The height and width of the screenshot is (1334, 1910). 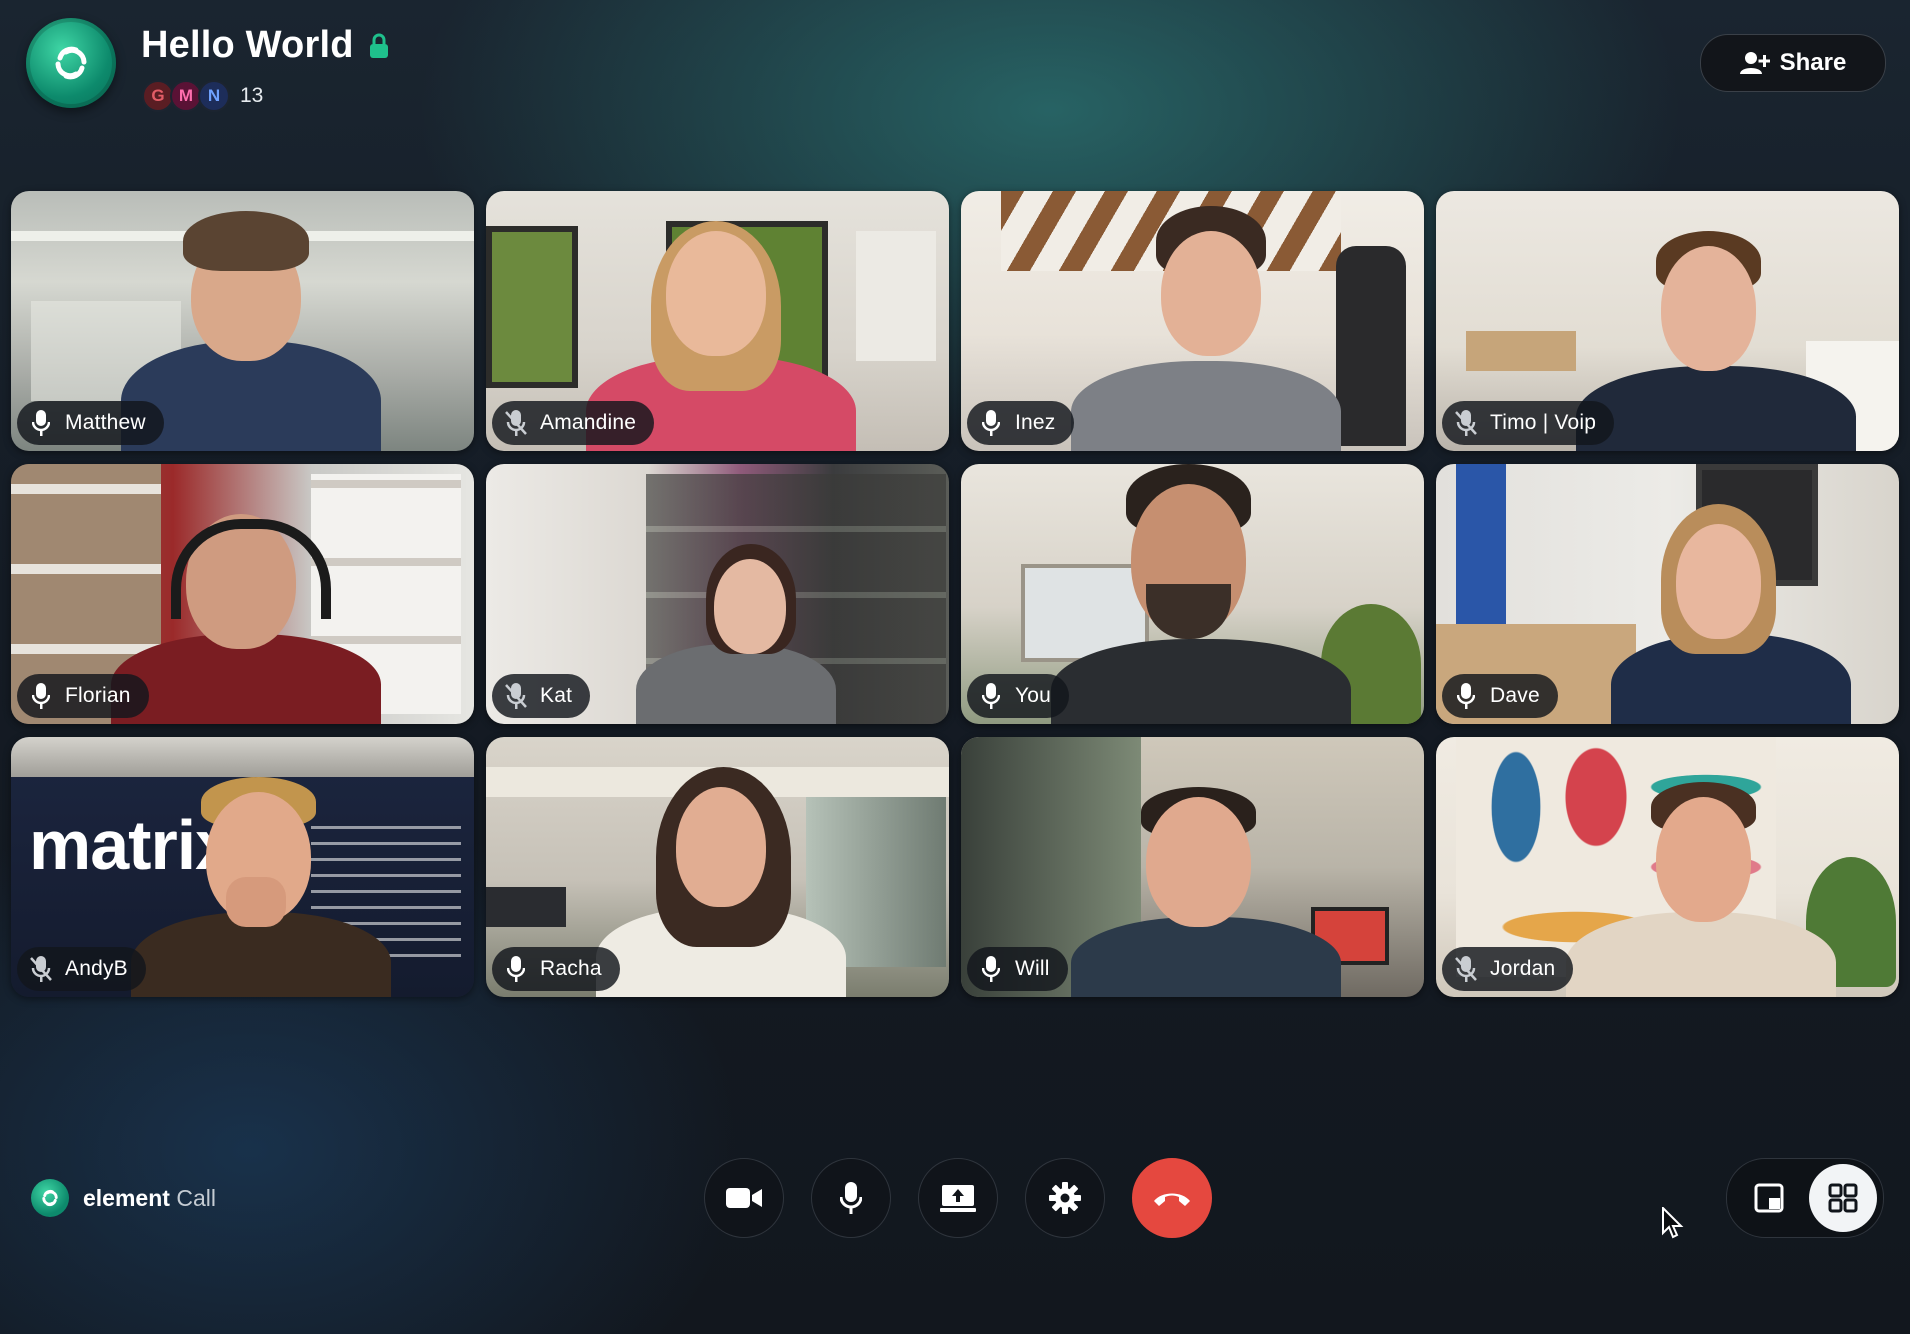 I want to click on member-avatar: N, so click(x=214, y=96).